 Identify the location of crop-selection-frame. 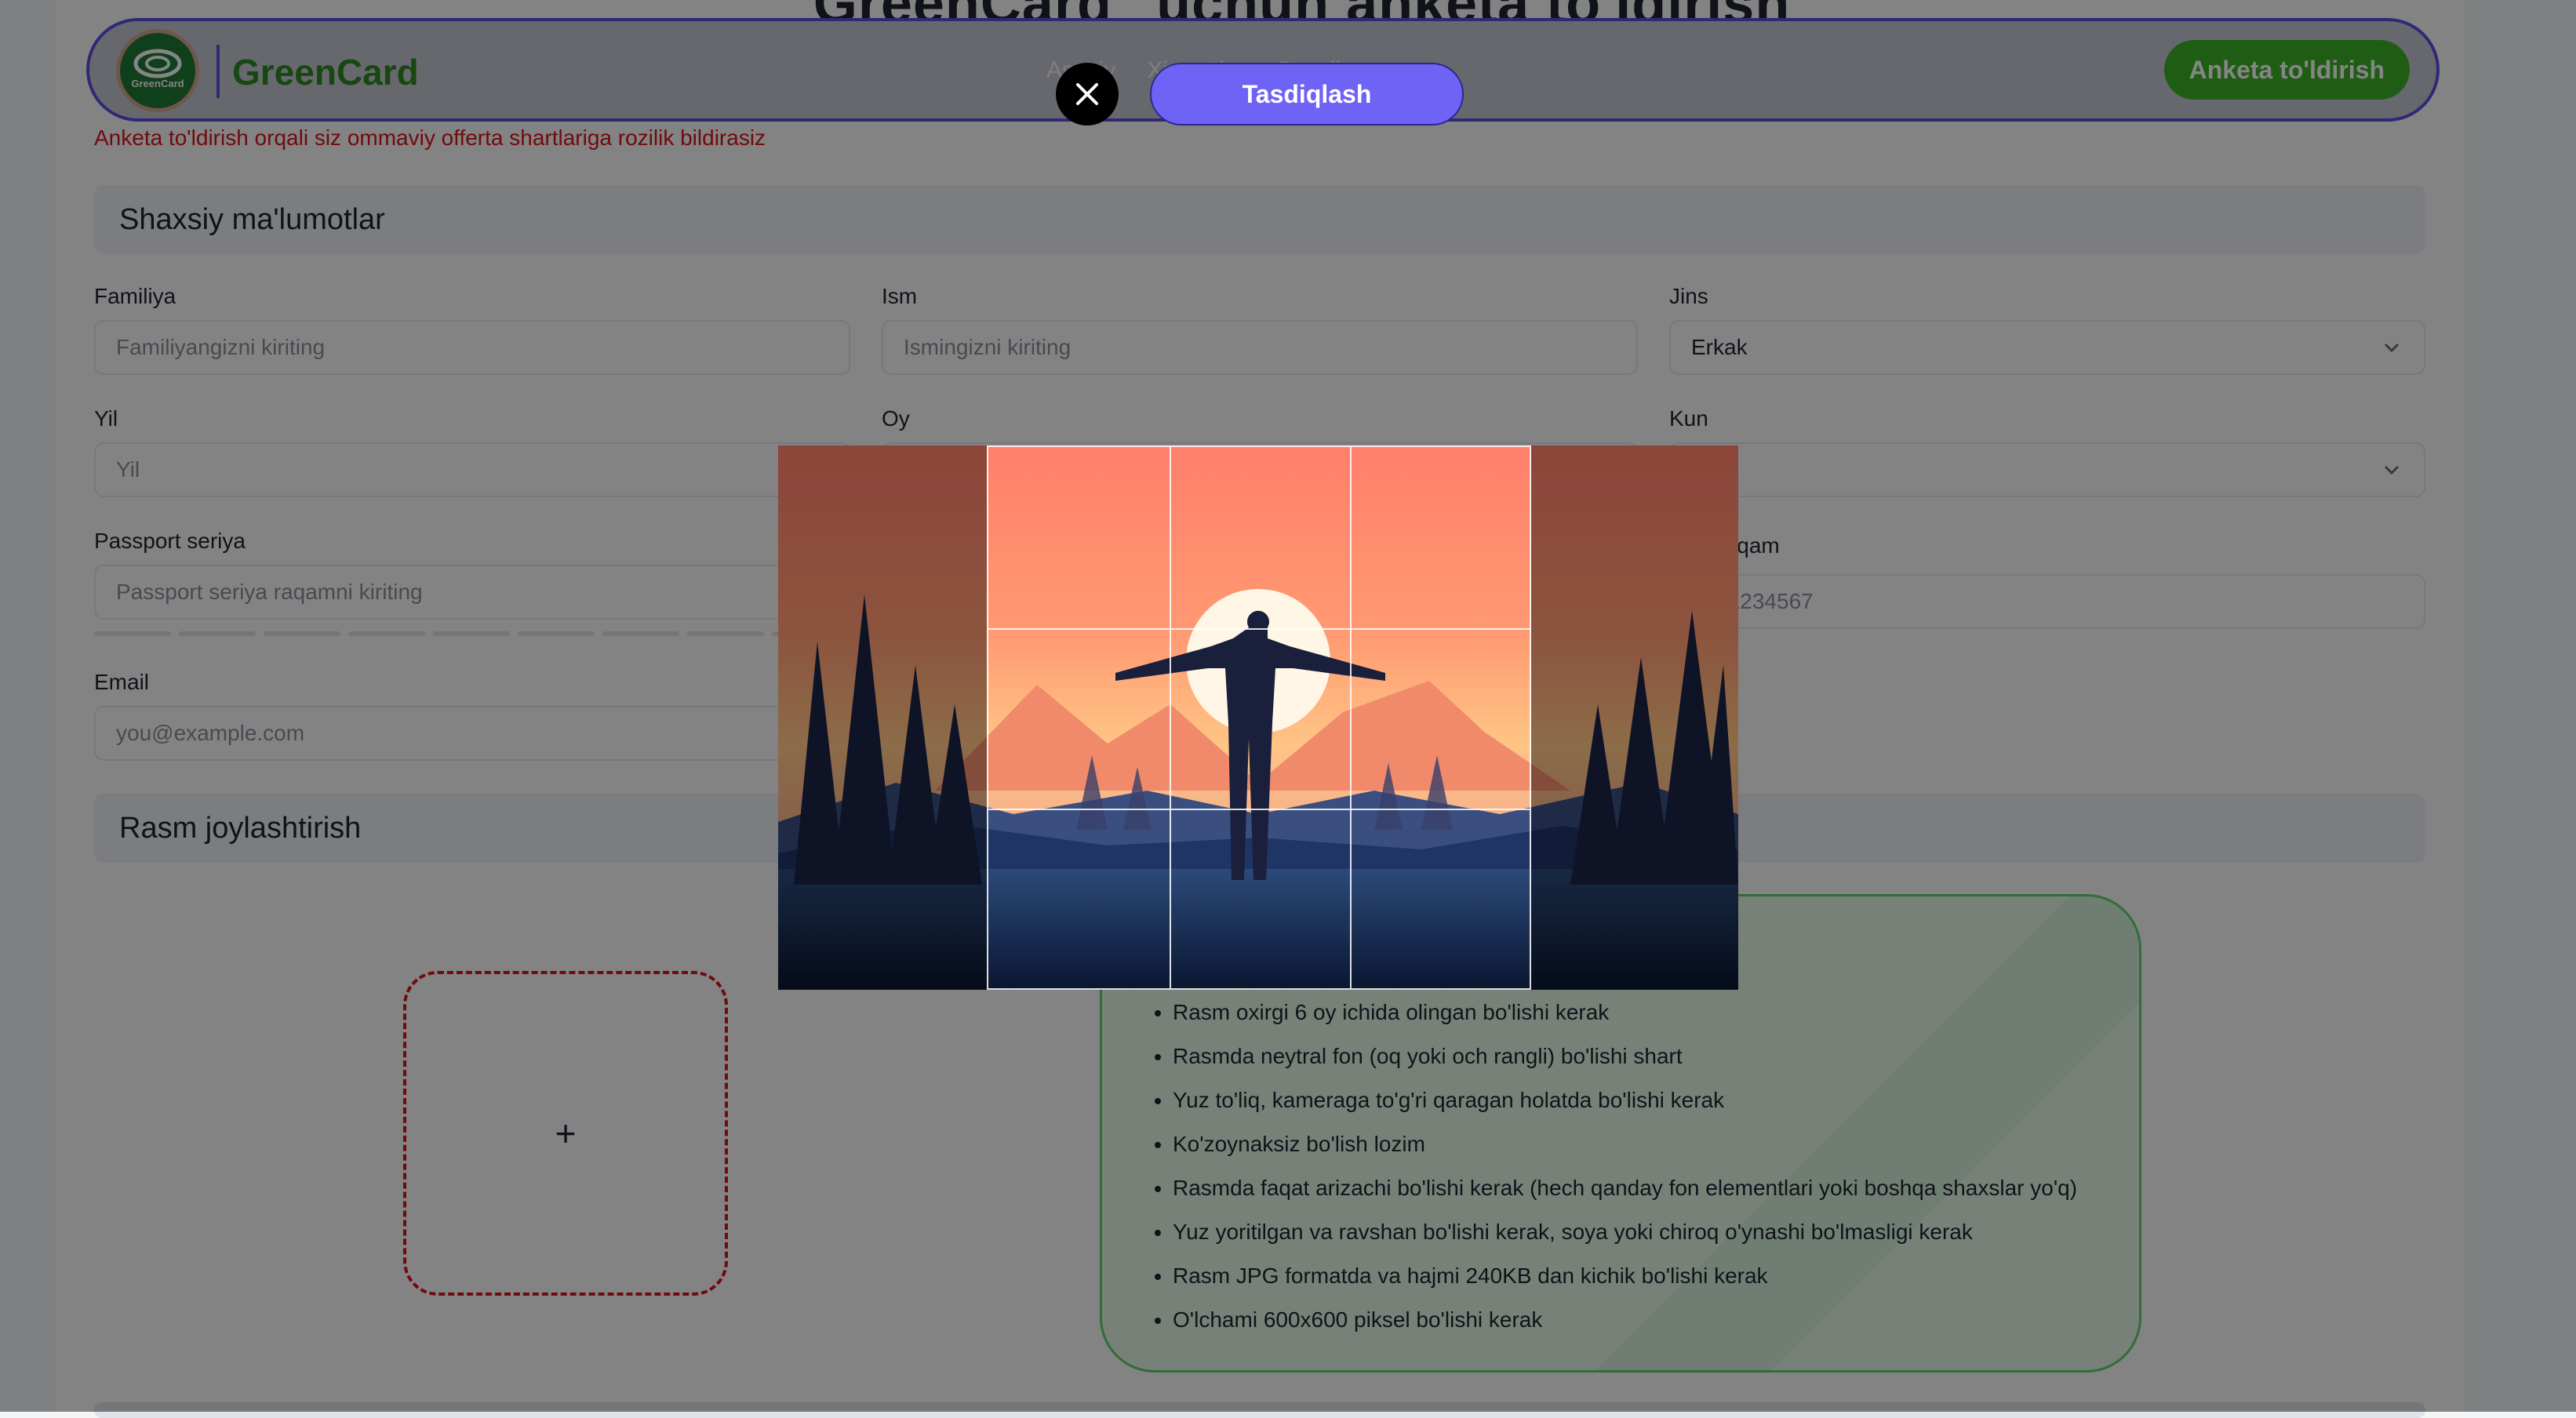
(1259, 718).